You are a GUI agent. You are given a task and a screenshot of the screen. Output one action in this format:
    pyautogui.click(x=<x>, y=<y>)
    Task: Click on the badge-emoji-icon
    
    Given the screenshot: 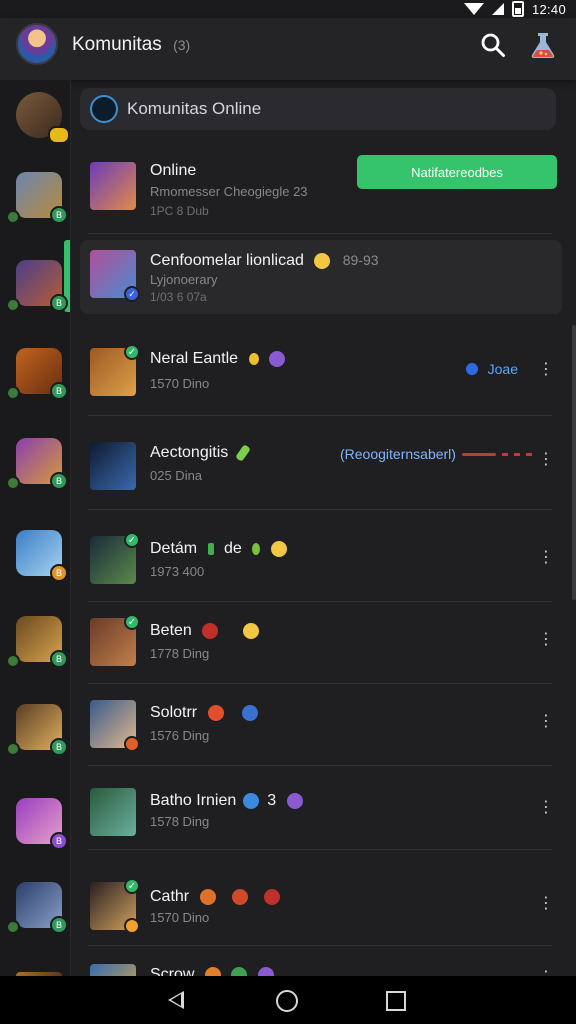 What is the action you would take?
    pyautogui.click(x=253, y=358)
    